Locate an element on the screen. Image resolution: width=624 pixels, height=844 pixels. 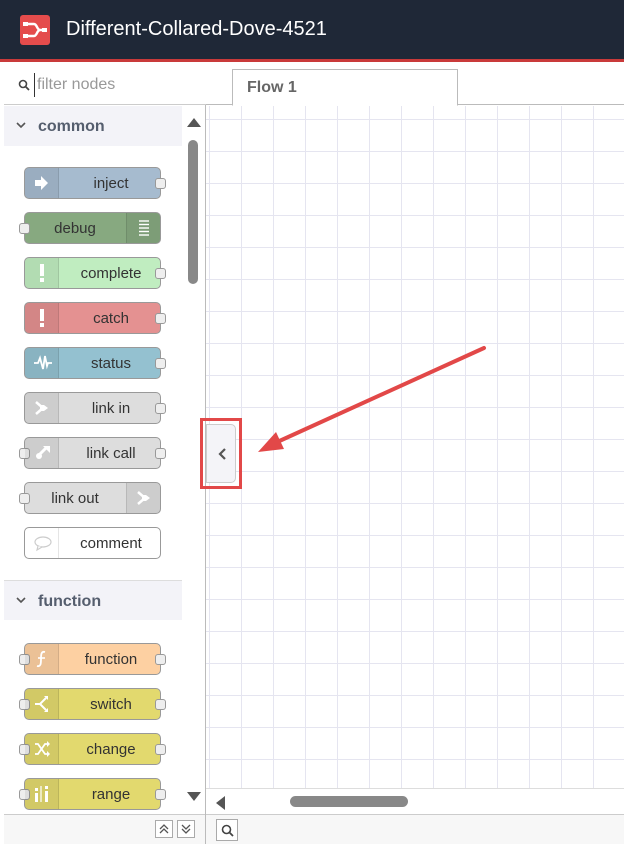
palette-node-debug: debug is located at coordinates (90, 228).